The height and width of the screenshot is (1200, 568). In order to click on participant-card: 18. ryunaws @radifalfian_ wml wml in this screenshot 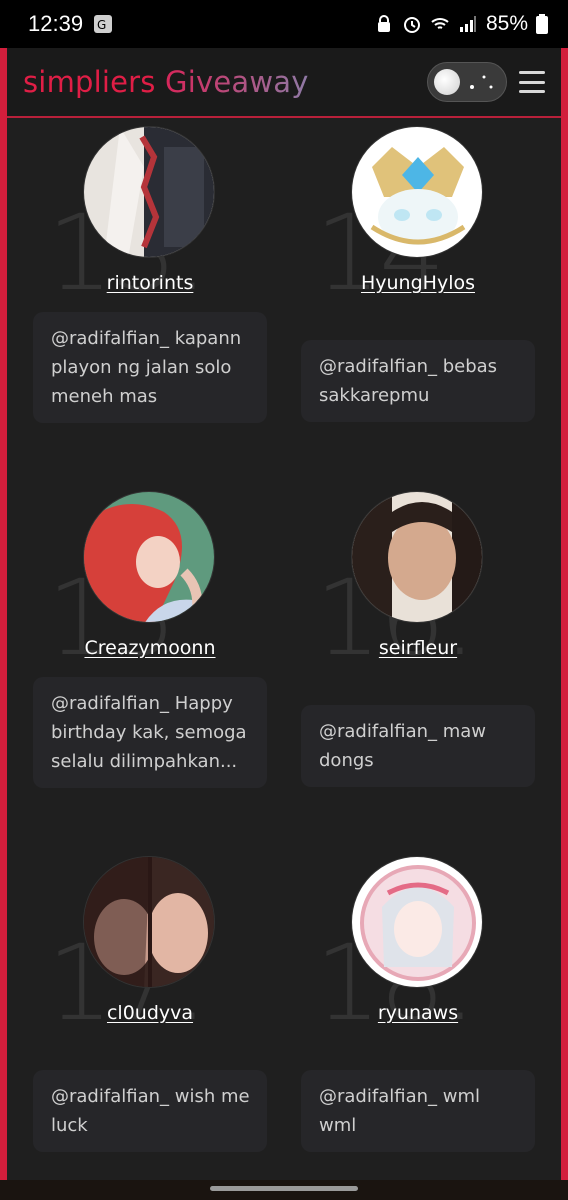, I will do `click(418, 1021)`.